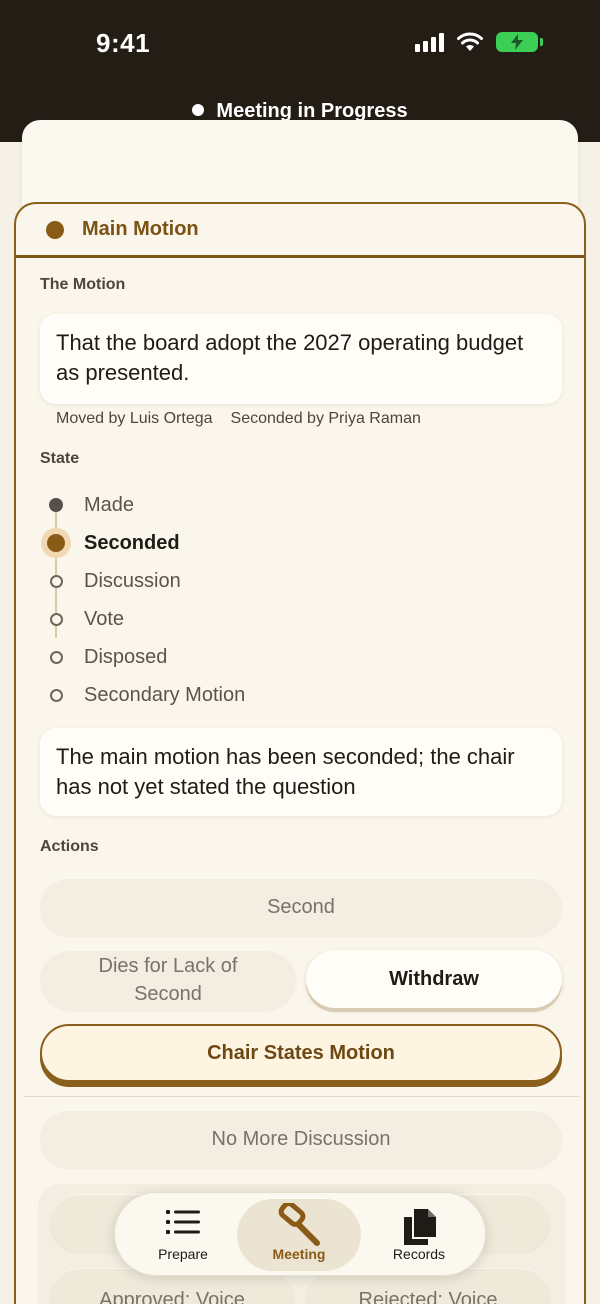 Image resolution: width=600 pixels, height=1304 pixels. What do you see at coordinates (240, 543) in the screenshot?
I see `state-item-seconded: Seconded` at bounding box center [240, 543].